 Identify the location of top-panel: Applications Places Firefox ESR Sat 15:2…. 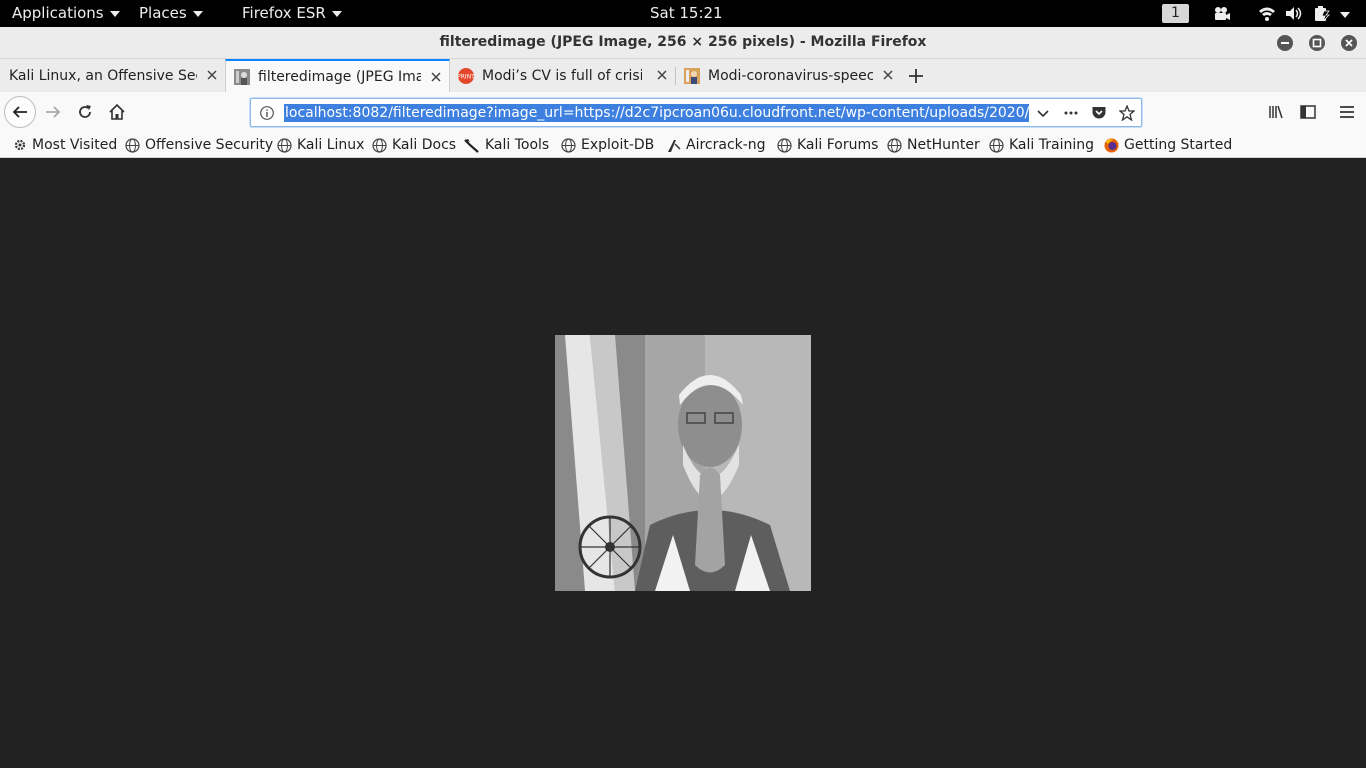
(683, 13).